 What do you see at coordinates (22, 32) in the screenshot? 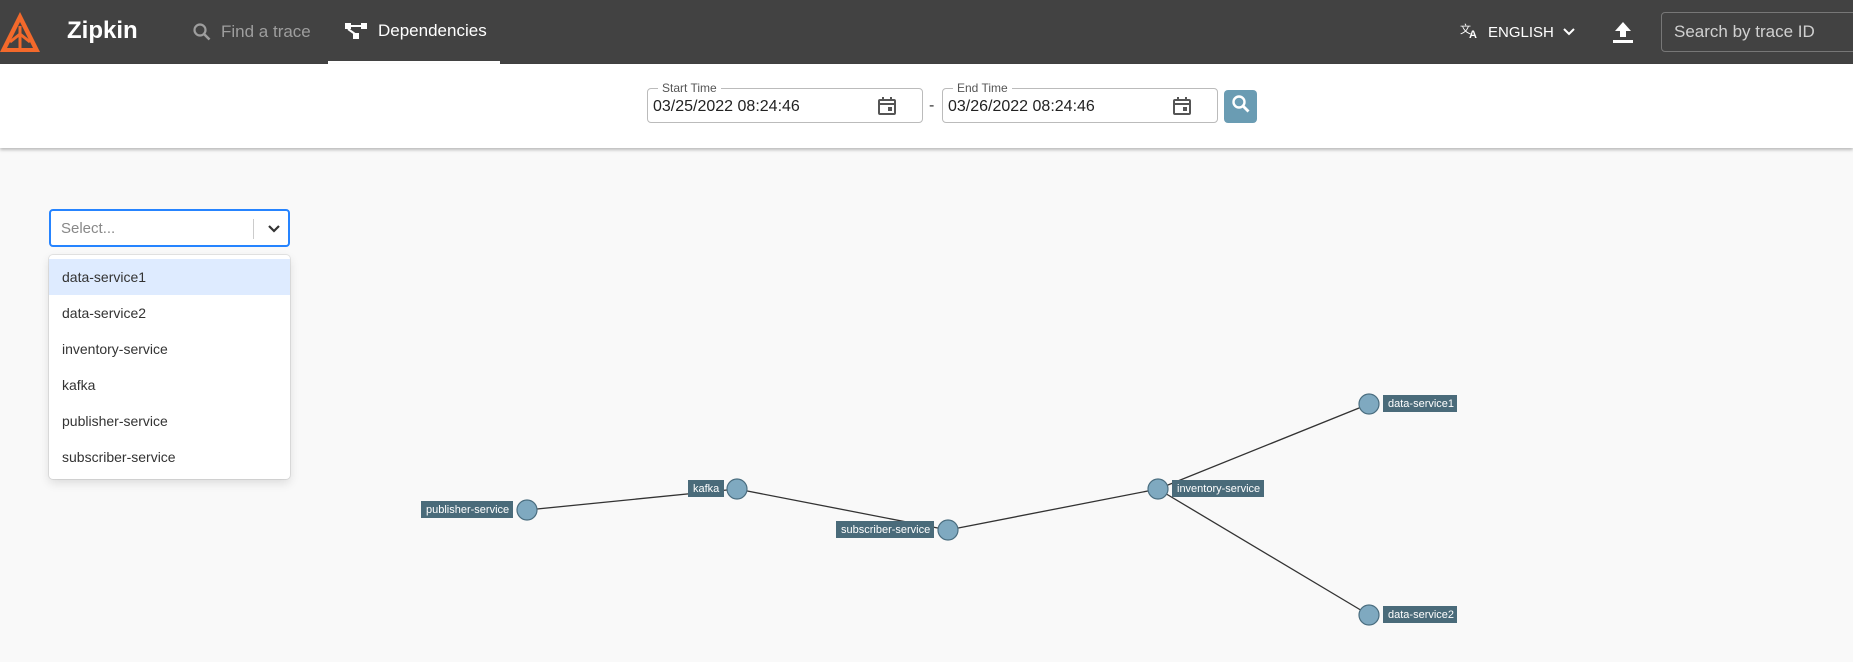
I see `zipkin-logo-icon` at bounding box center [22, 32].